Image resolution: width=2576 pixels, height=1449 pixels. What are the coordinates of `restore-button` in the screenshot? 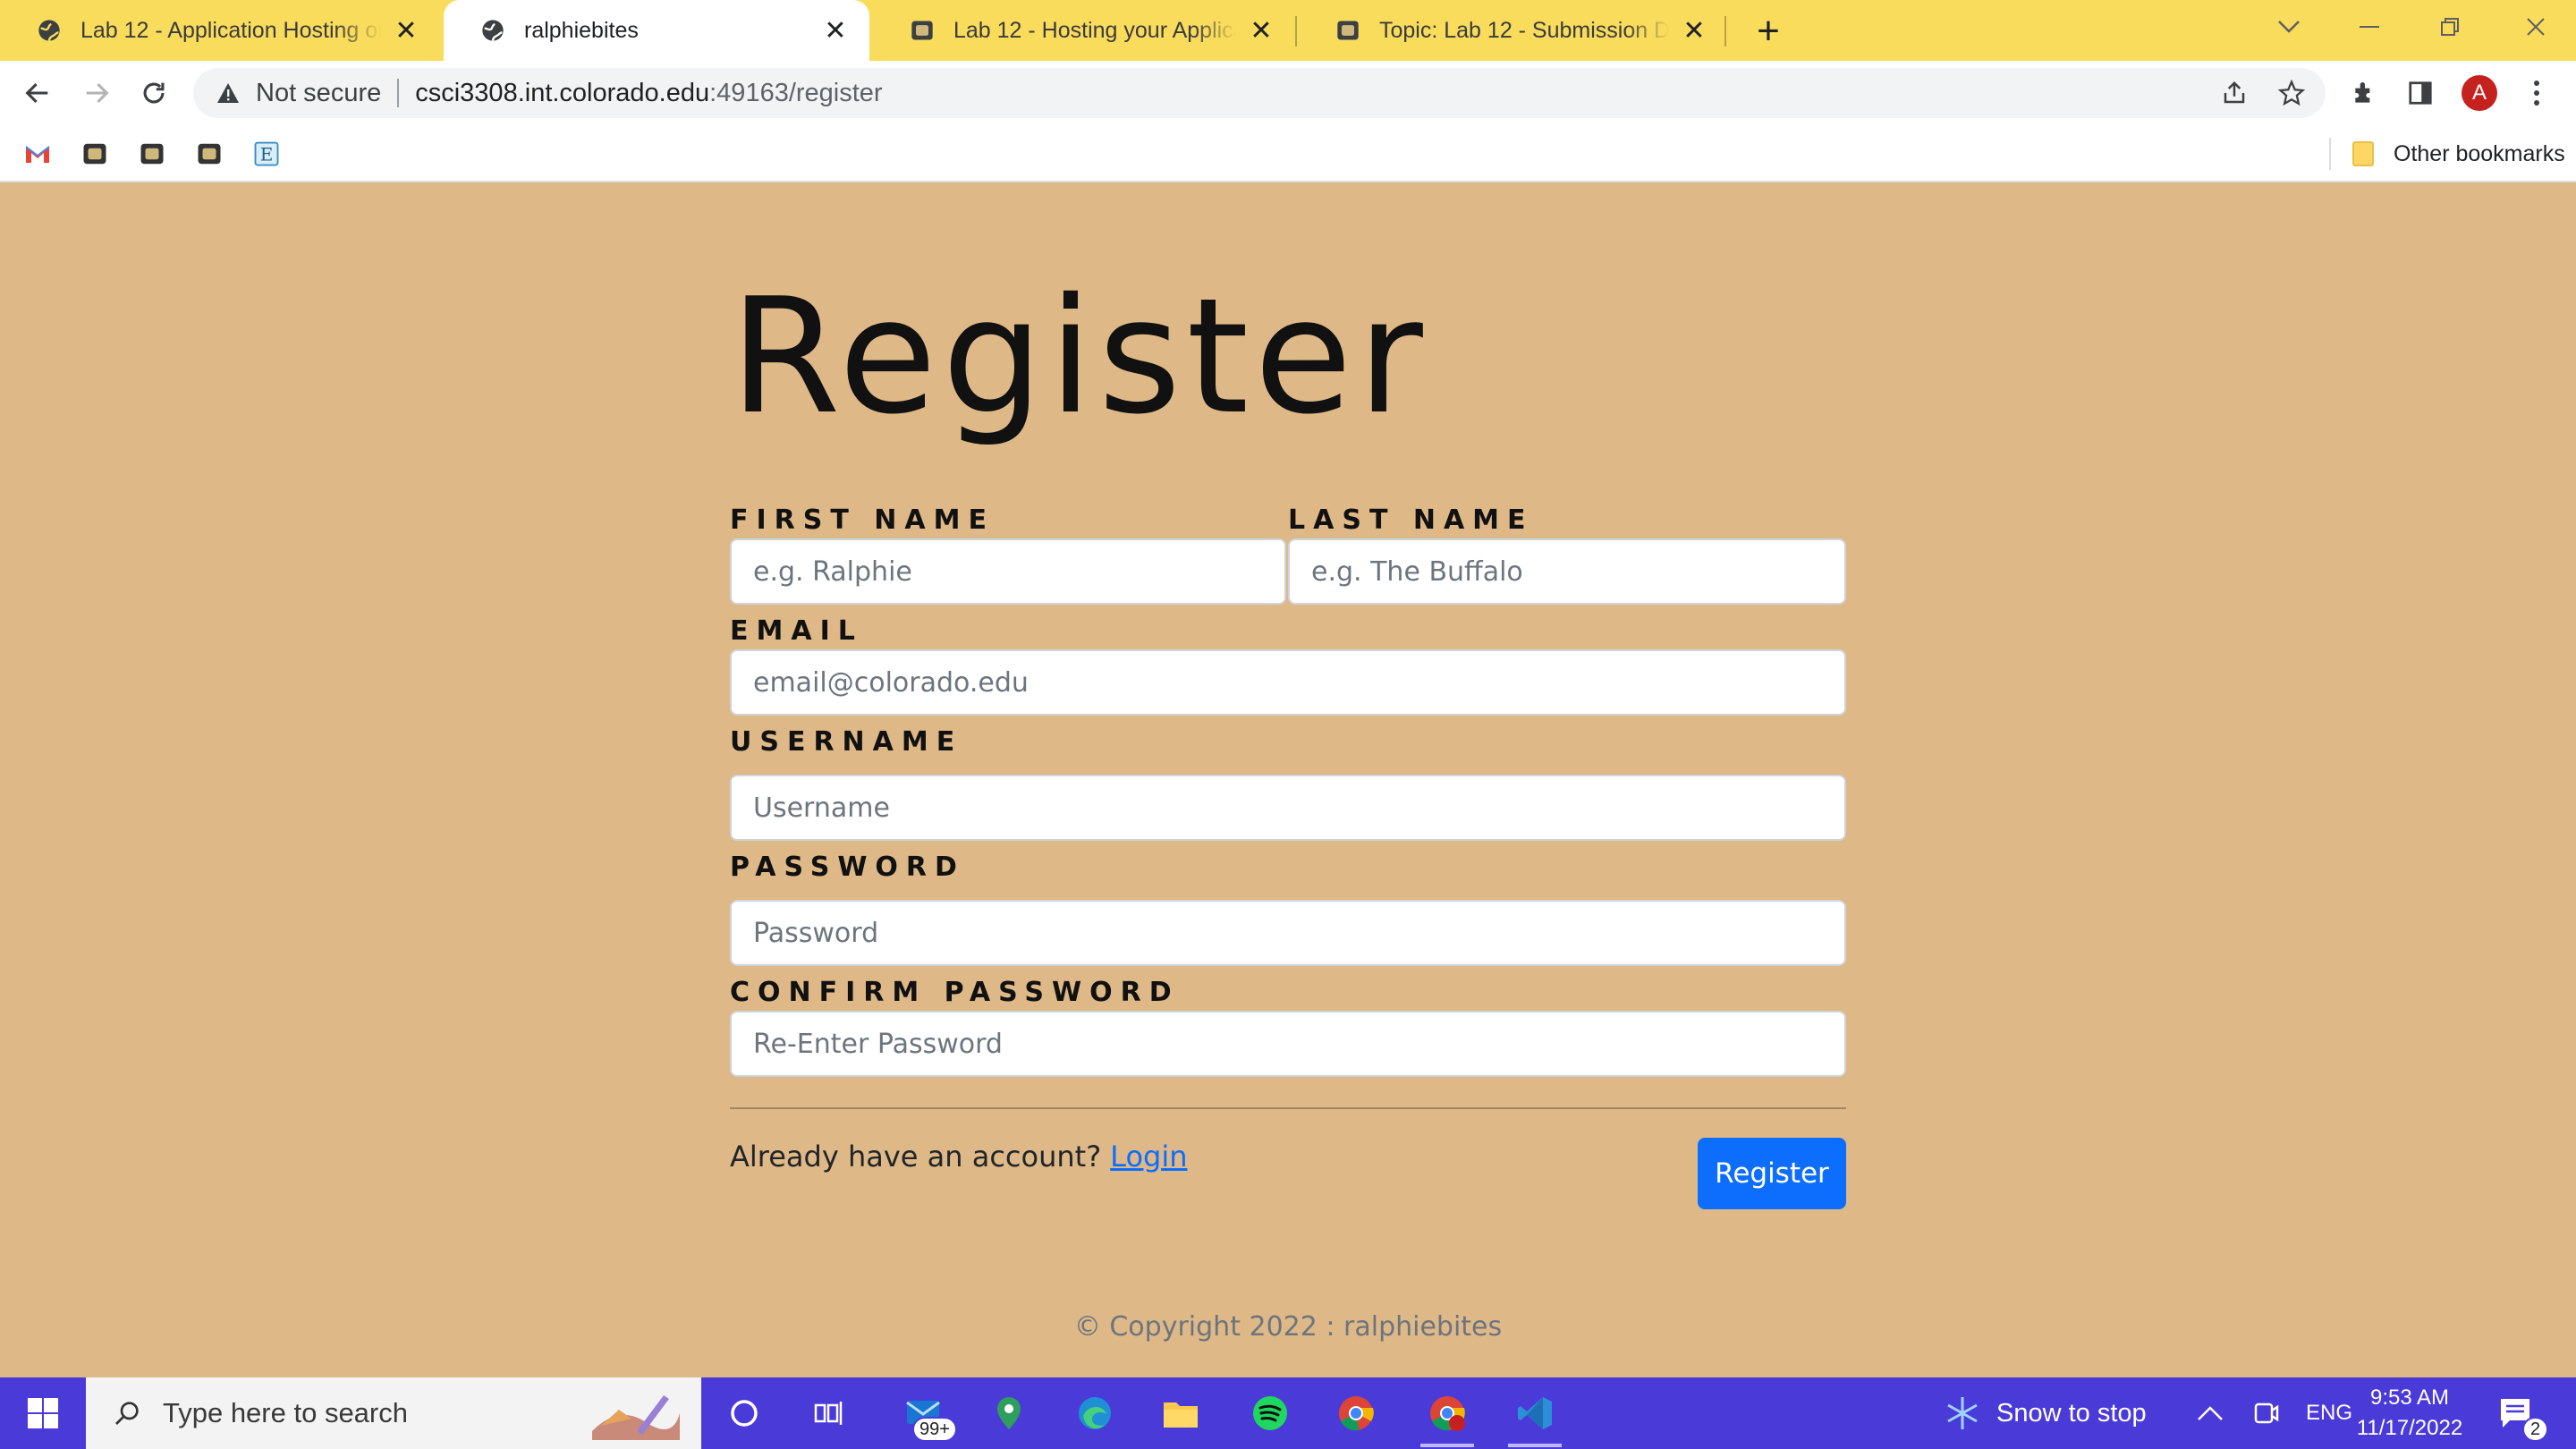 It's located at (2450, 27).